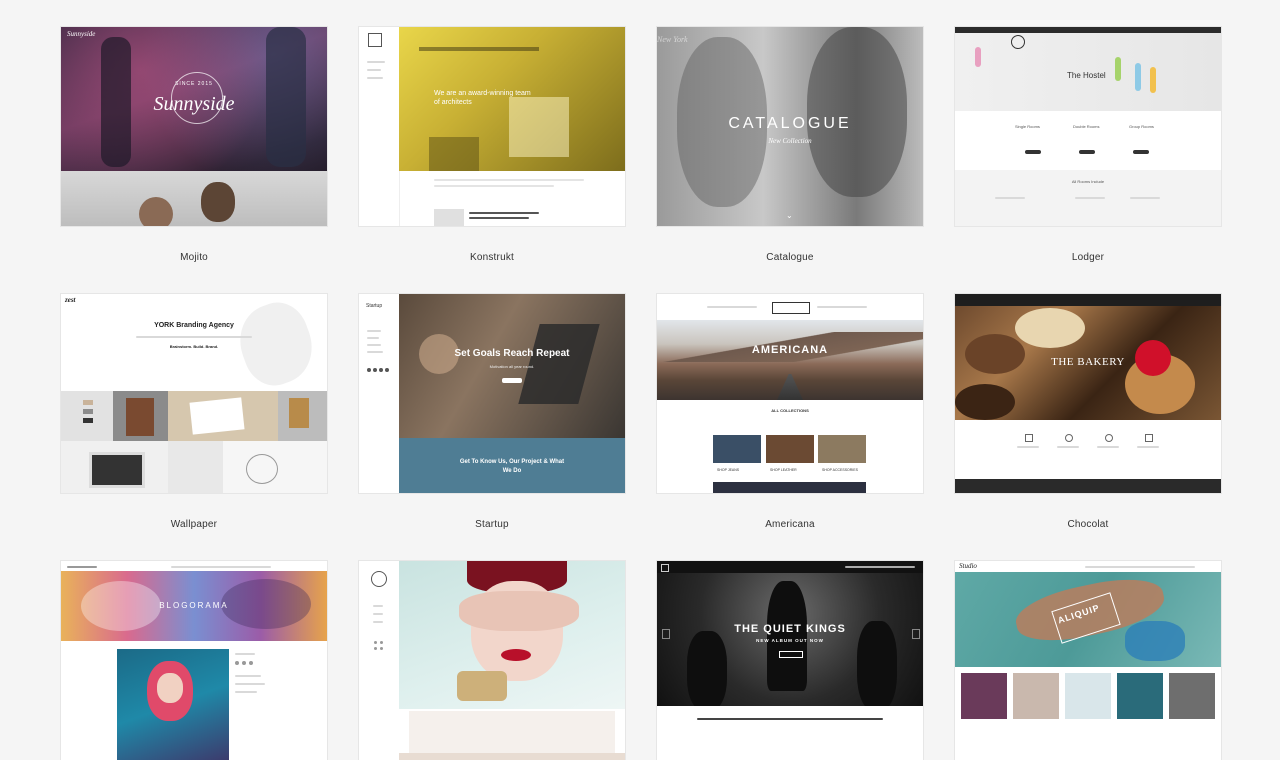 Image resolution: width=1280 pixels, height=760 pixels. I want to click on hero-subtitle: Motivation all year round., so click(512, 366).